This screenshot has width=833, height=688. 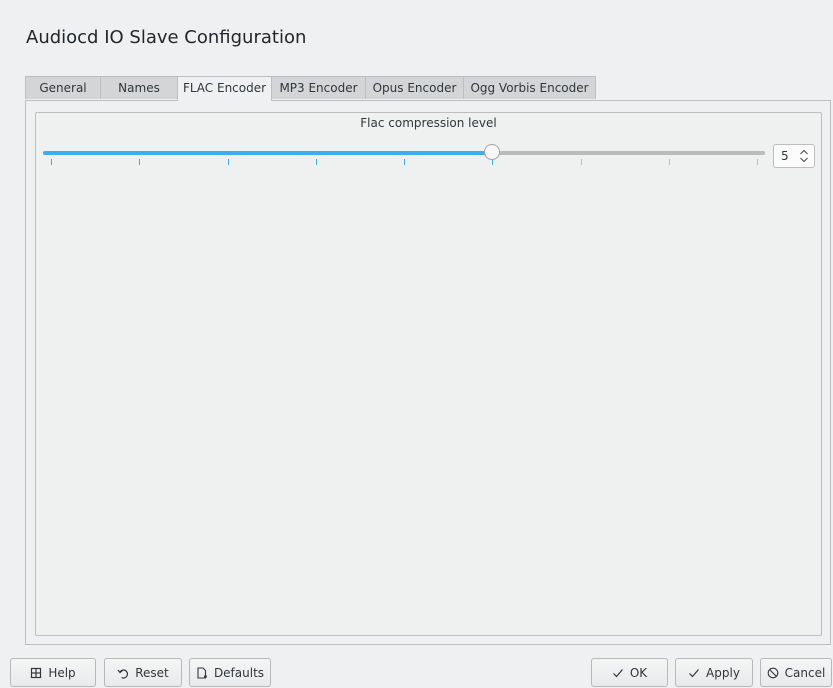 What do you see at coordinates (152, 672) in the screenshot?
I see `reset-button-label: Reset` at bounding box center [152, 672].